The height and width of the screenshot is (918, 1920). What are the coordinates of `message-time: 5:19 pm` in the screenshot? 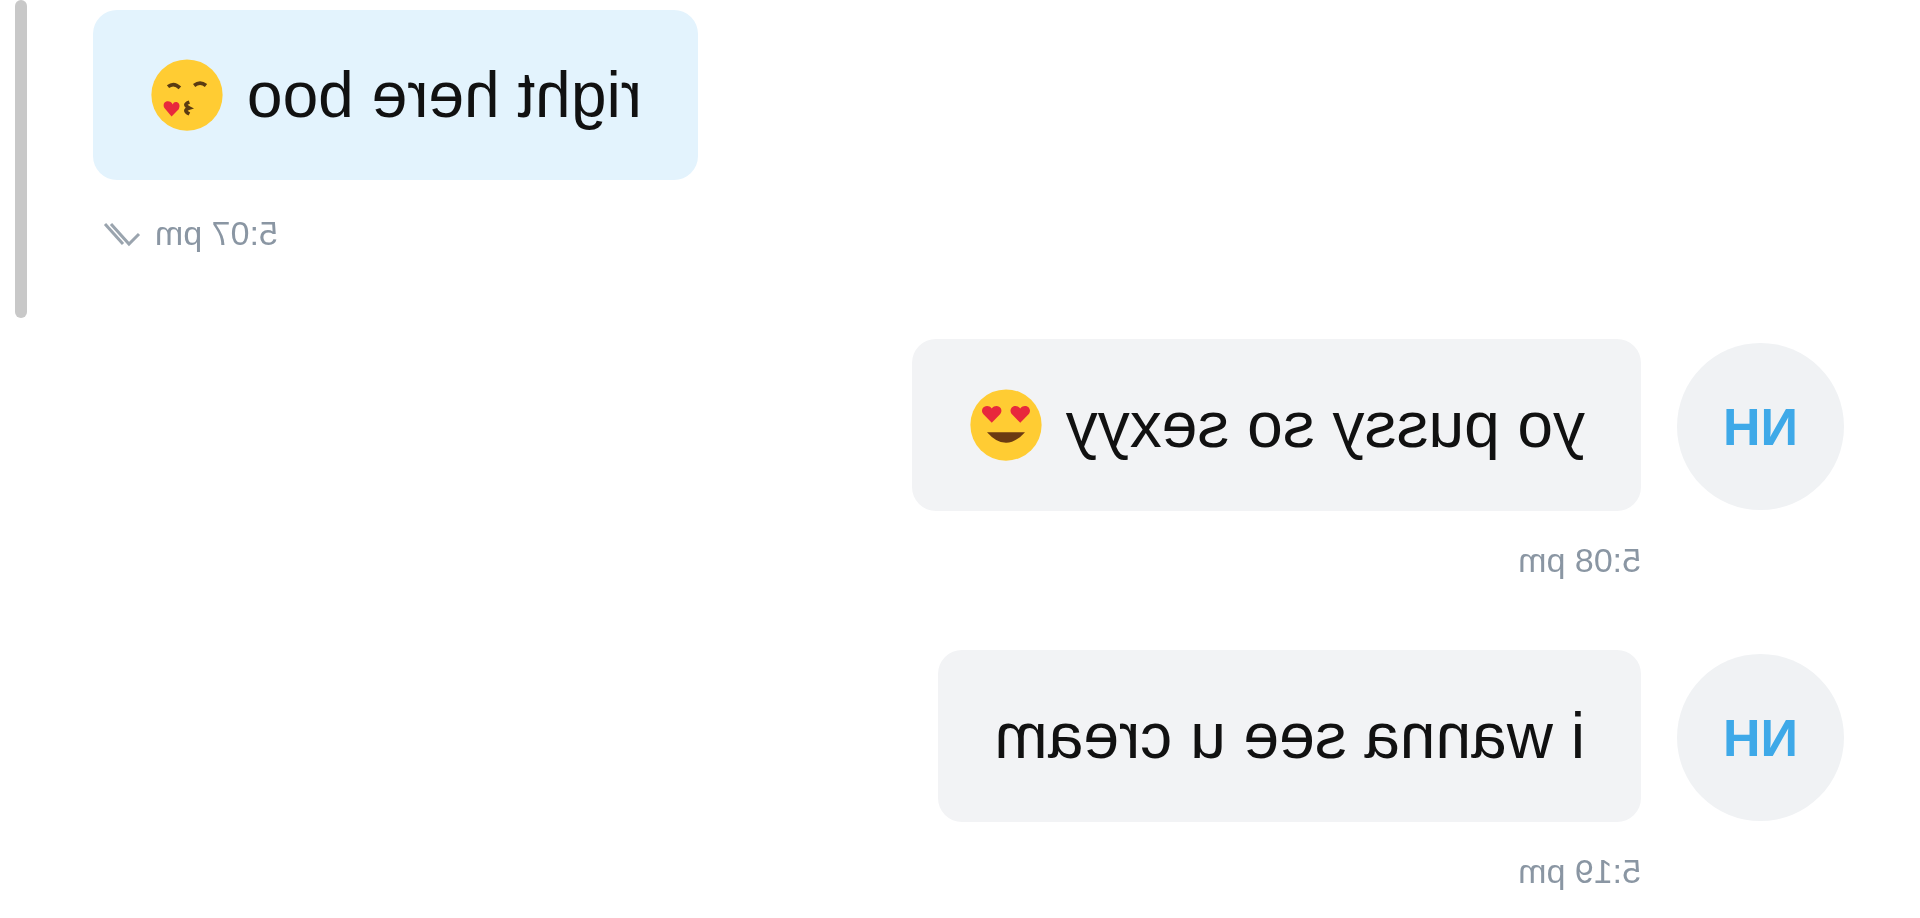 It's located at (1579, 871).